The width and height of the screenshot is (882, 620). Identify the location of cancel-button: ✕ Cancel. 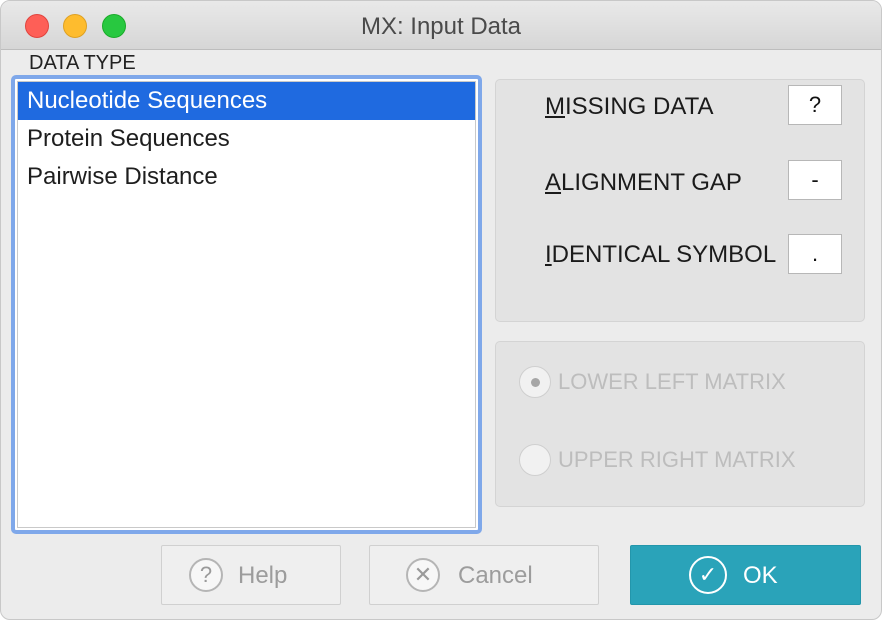
(484, 575).